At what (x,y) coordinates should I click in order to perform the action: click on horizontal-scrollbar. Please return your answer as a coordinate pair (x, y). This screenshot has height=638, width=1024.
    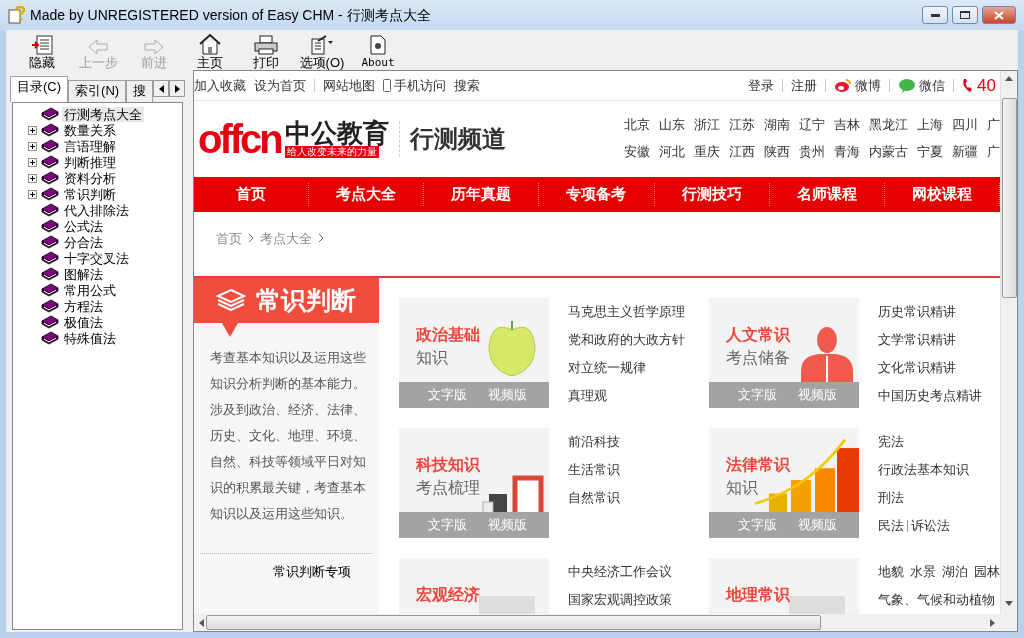
    Looking at the image, I should click on (605, 622).